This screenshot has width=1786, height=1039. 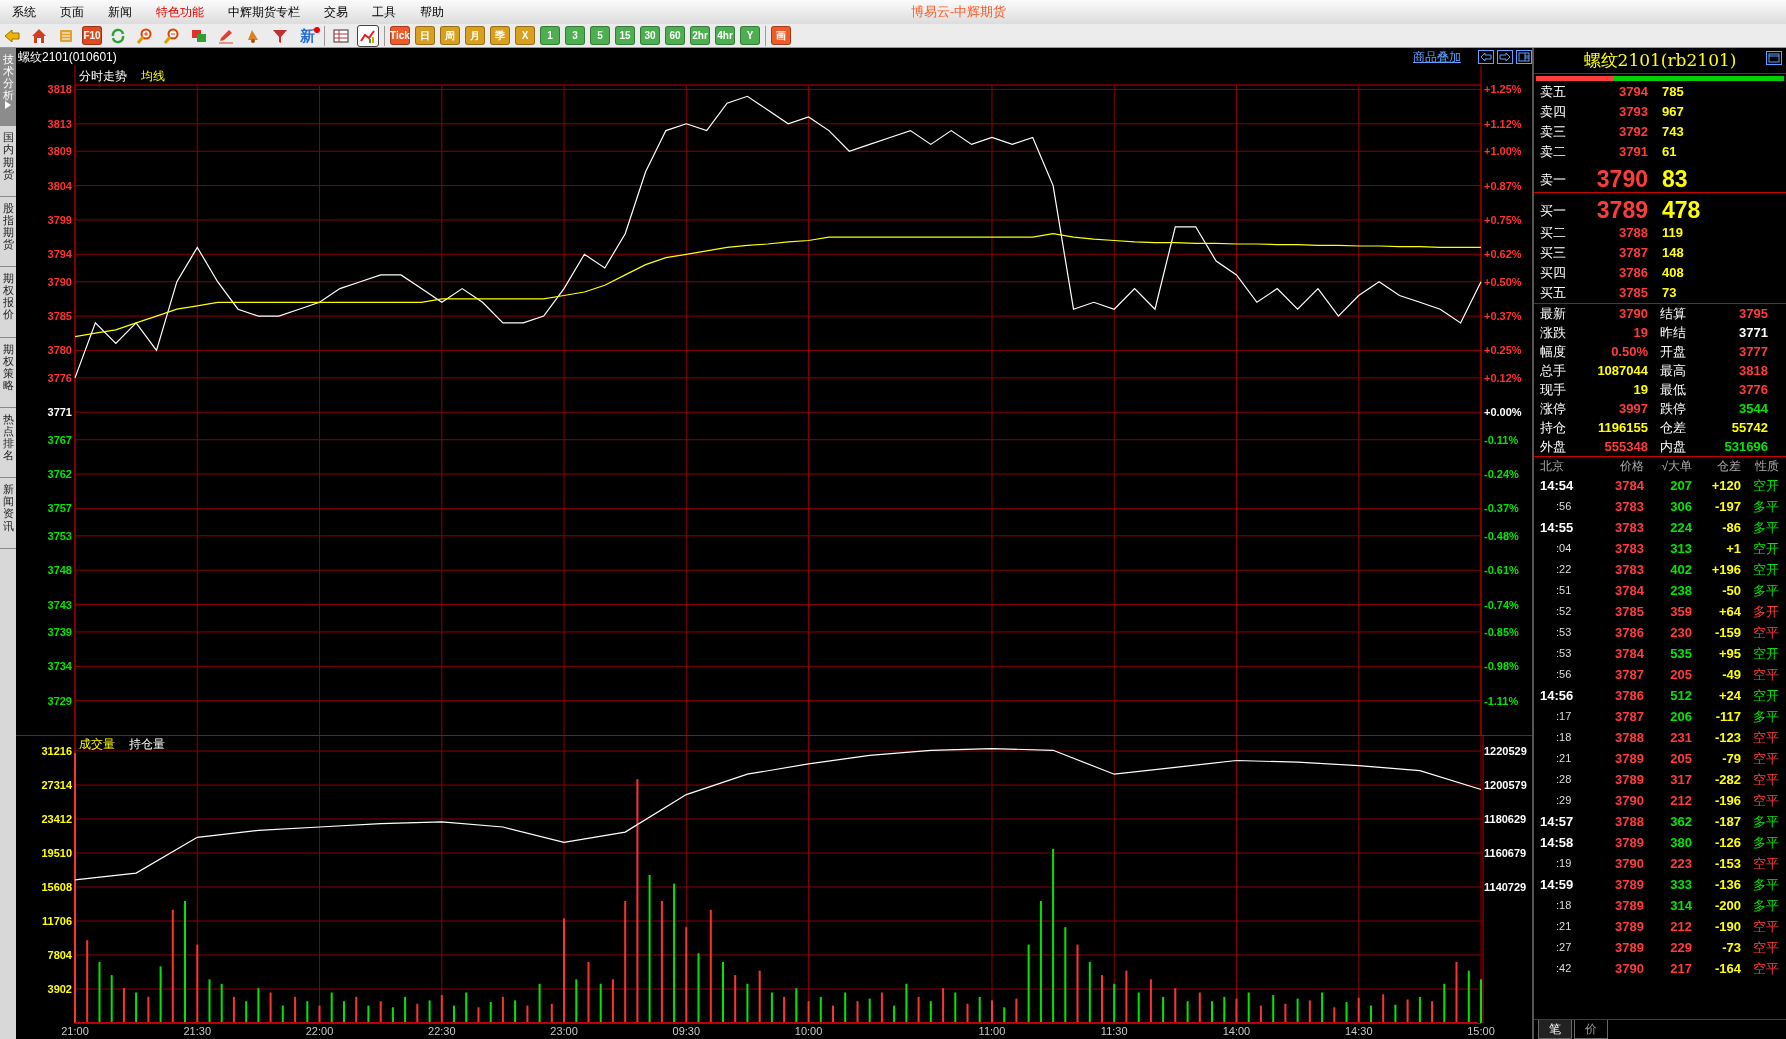 I want to click on axis-label: 3767, so click(x=59, y=439).